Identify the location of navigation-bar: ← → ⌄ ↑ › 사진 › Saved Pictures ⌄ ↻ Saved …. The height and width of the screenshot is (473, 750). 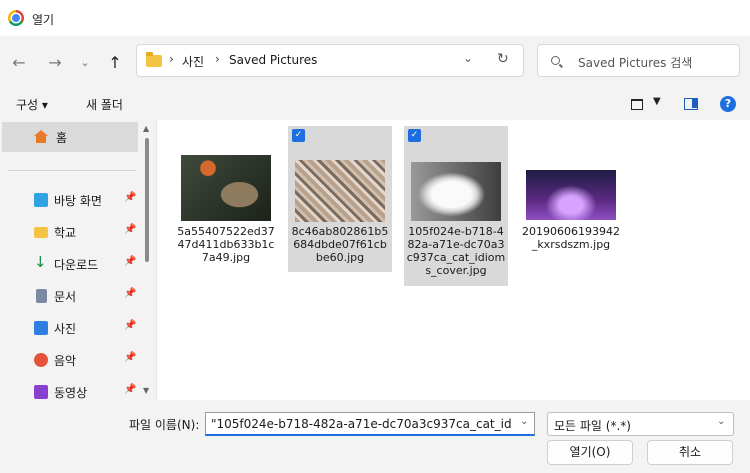
(375, 63).